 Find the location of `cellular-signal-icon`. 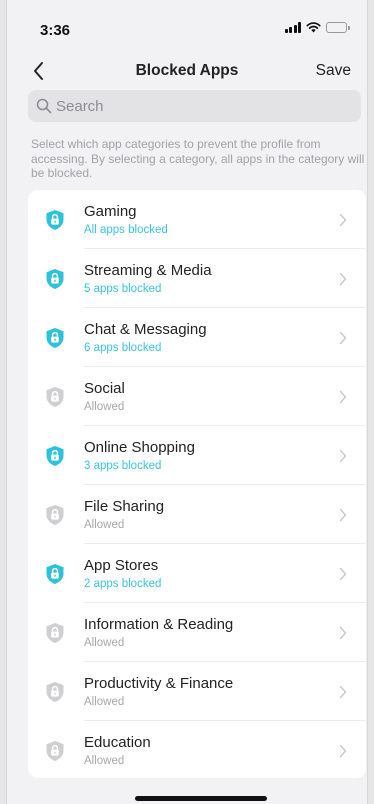

cellular-signal-icon is located at coordinates (292, 27).